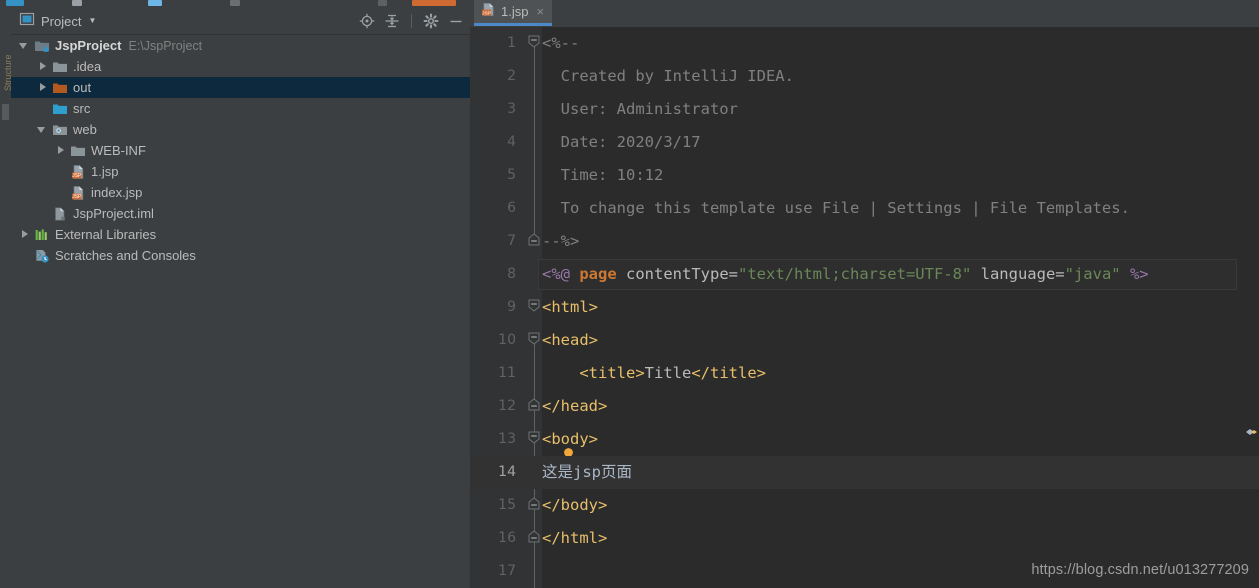  Describe the element at coordinates (621, 142) in the screenshot. I see `code-text: Date: 2020/3/17` at that location.